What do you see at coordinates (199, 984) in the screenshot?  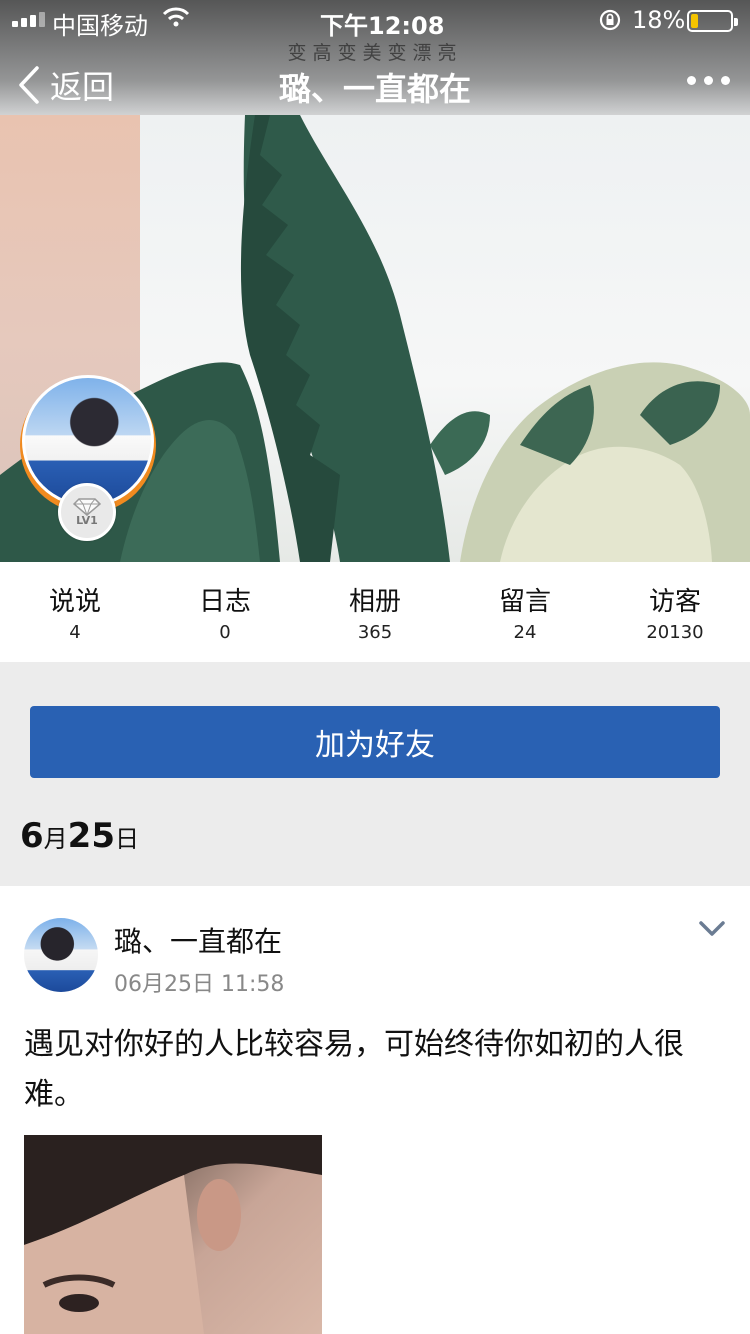 I see `post-timestamp: 06月25日 11:58` at bounding box center [199, 984].